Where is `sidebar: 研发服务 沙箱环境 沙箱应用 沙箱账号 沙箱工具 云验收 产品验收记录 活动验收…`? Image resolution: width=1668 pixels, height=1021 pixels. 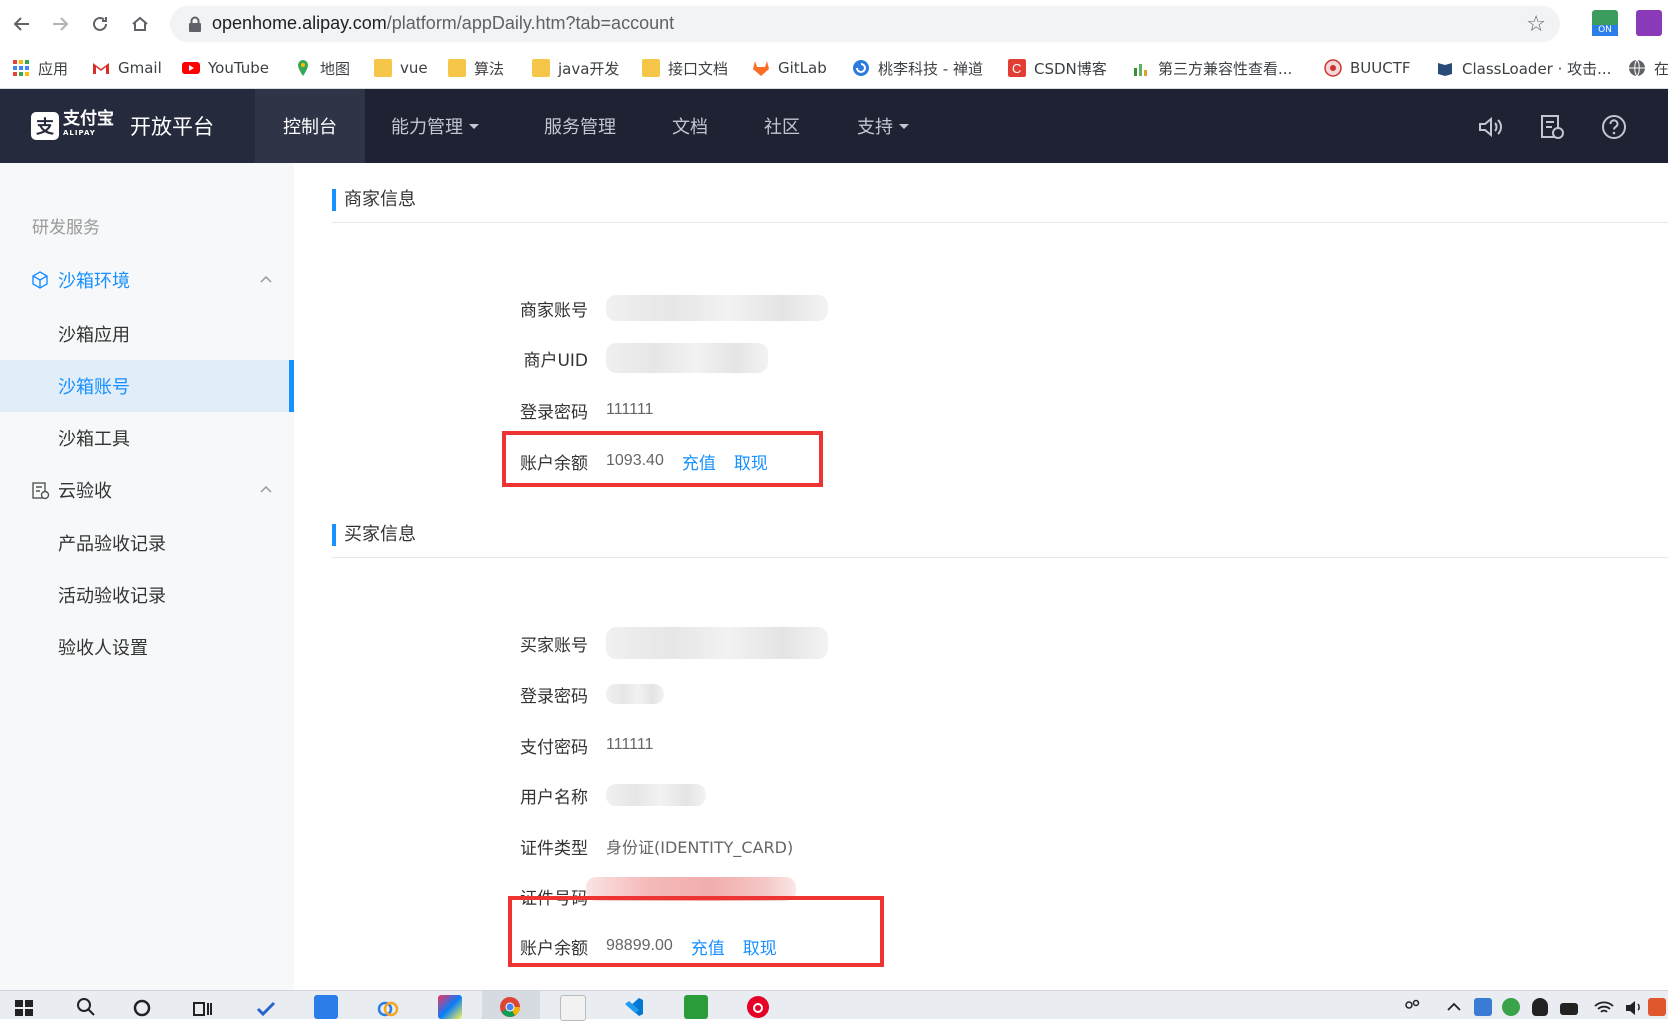
sidebar: 研发服务 沙箱环境 沙箱应用 沙箱账号 沙箱工具 云验收 产品验收记录 活动验收… is located at coordinates (147, 576).